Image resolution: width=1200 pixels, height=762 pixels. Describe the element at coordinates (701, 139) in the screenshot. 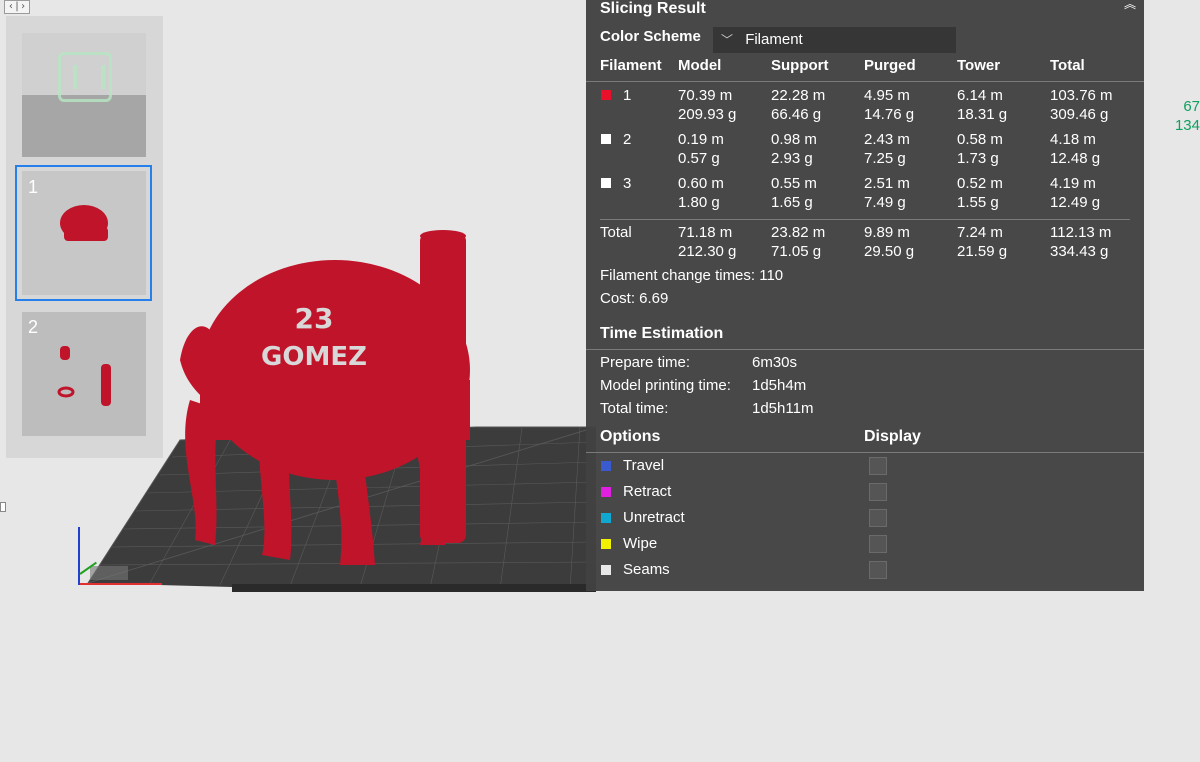

I see `cell: 0.19 m` at that location.